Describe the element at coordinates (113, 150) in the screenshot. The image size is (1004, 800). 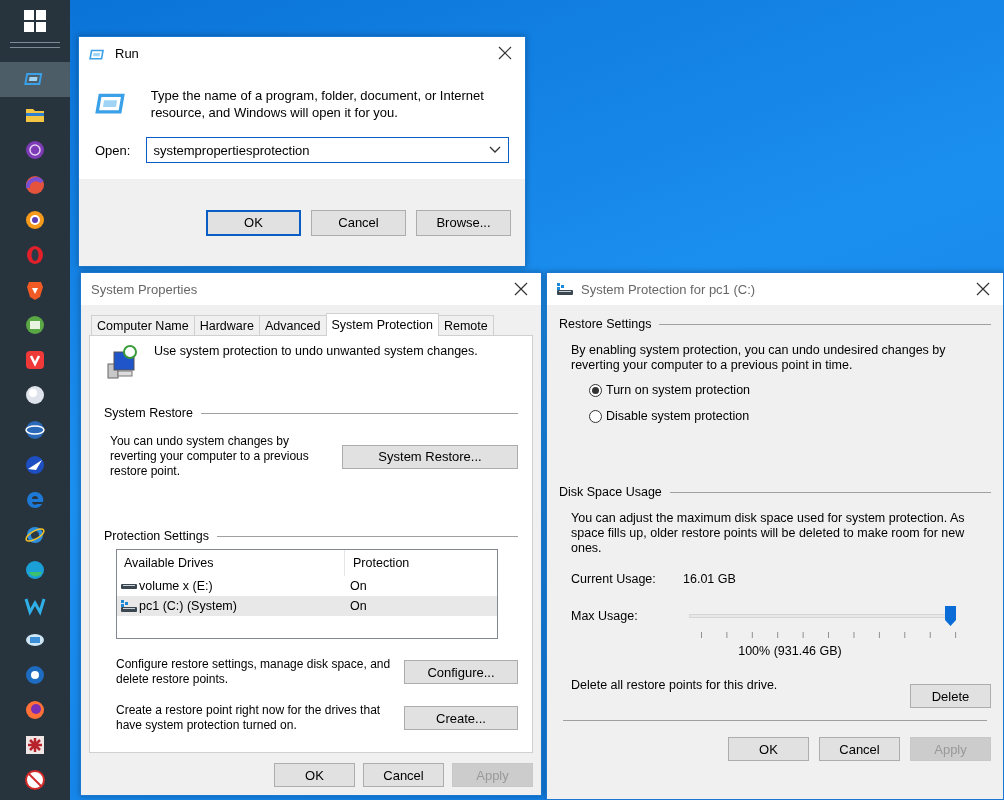
I see `open-label: Open:` at that location.